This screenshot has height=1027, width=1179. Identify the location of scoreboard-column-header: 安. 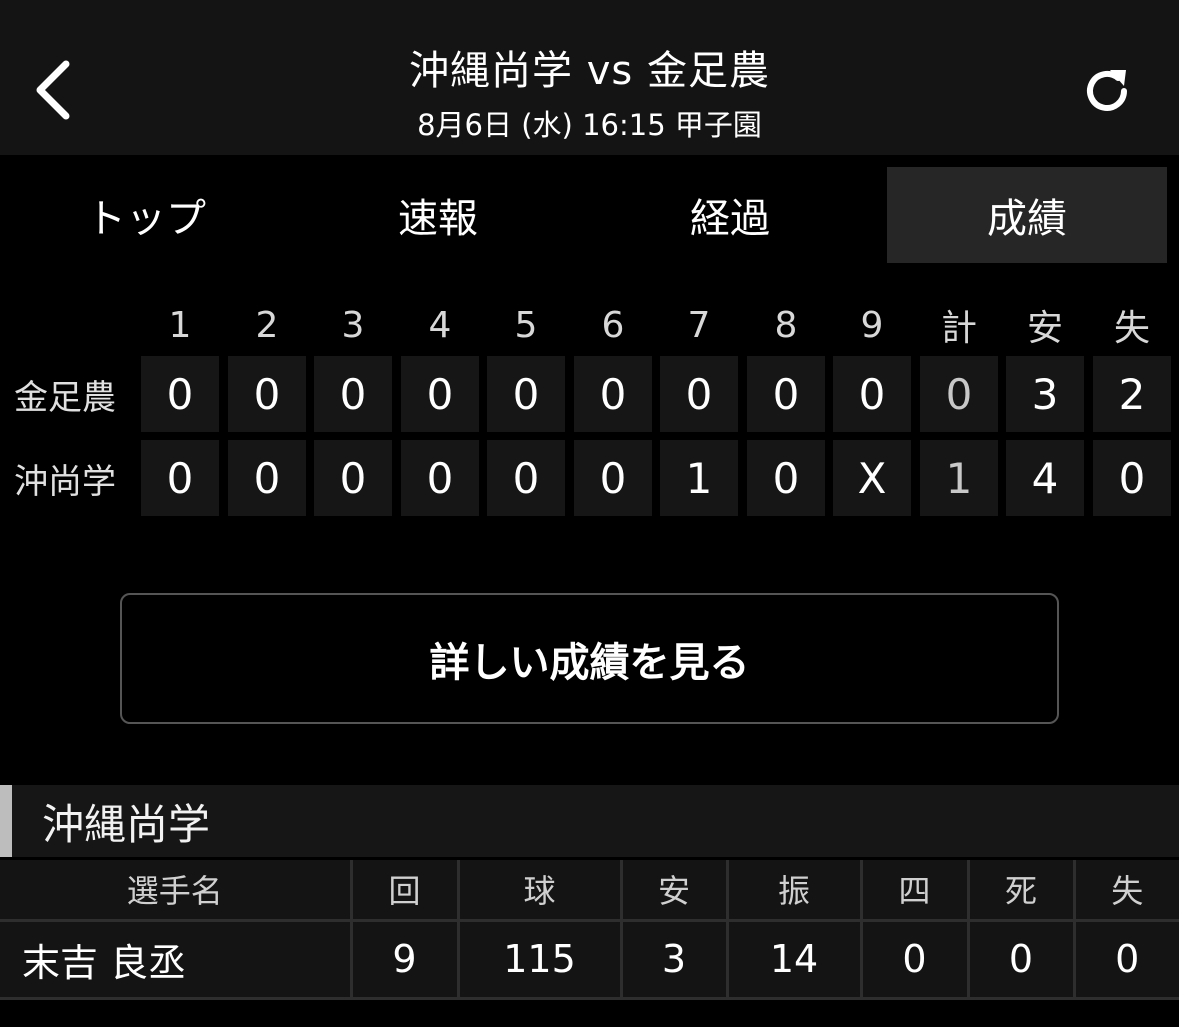
(1044, 328).